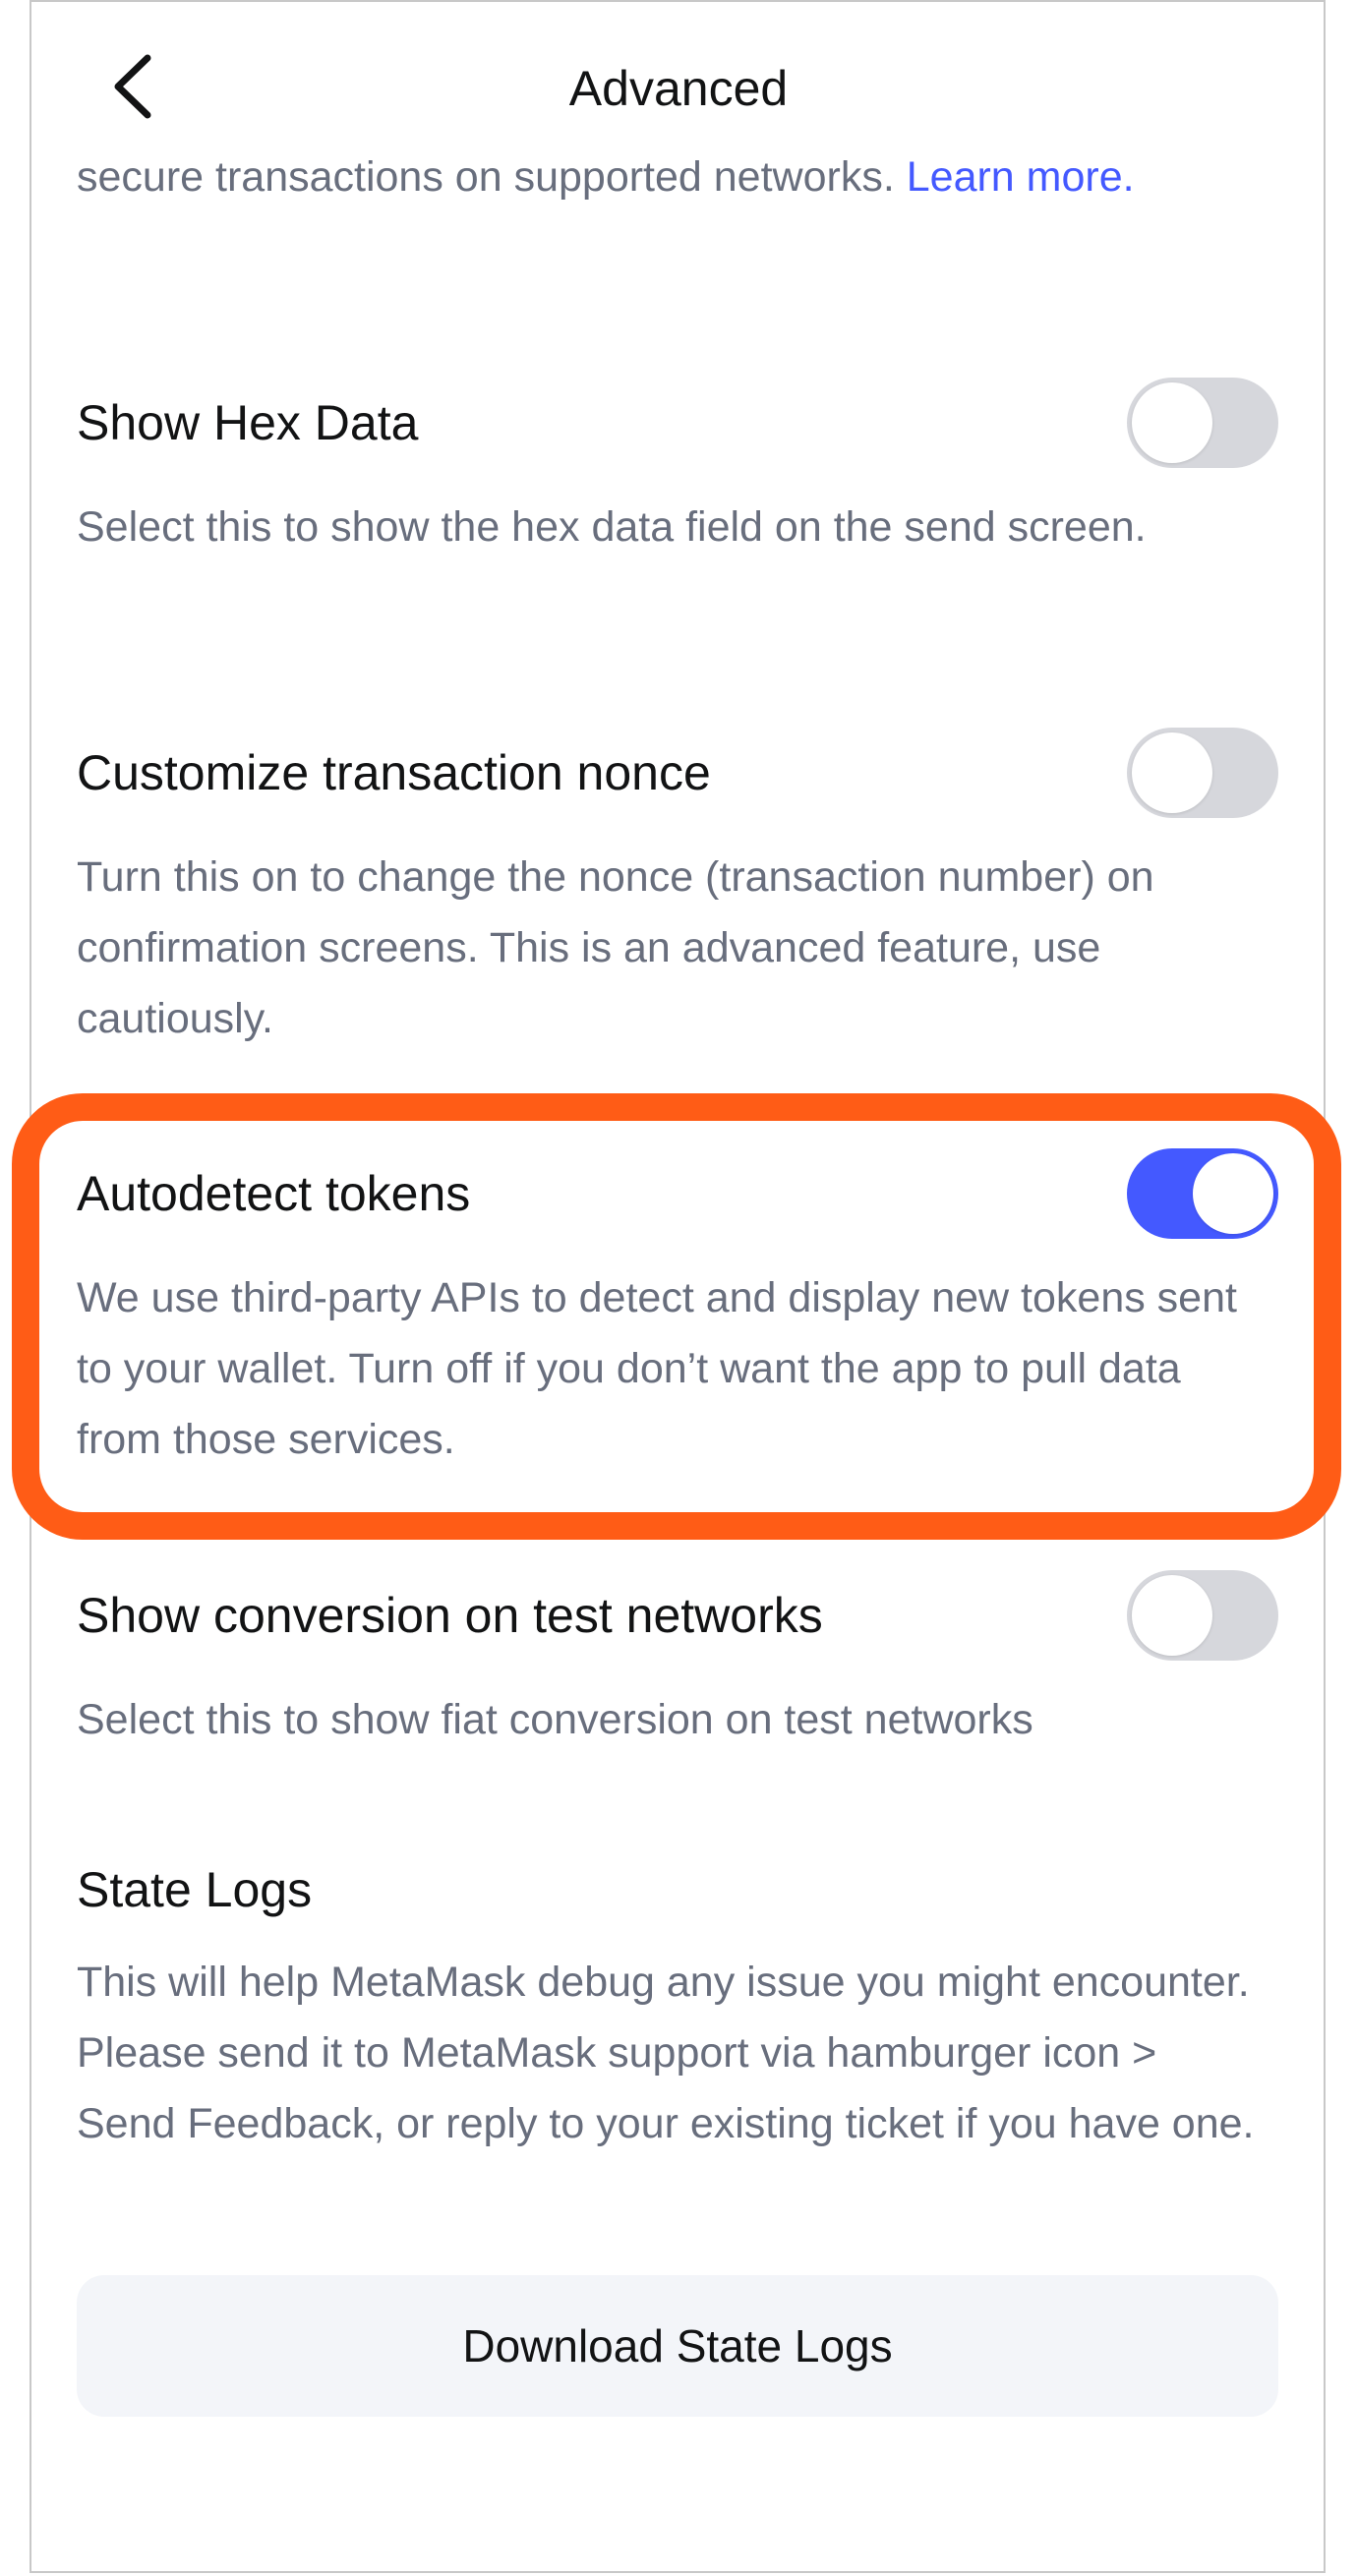  I want to click on setting-title-custom-nonce: Customize transaction nonce, so click(394, 772).